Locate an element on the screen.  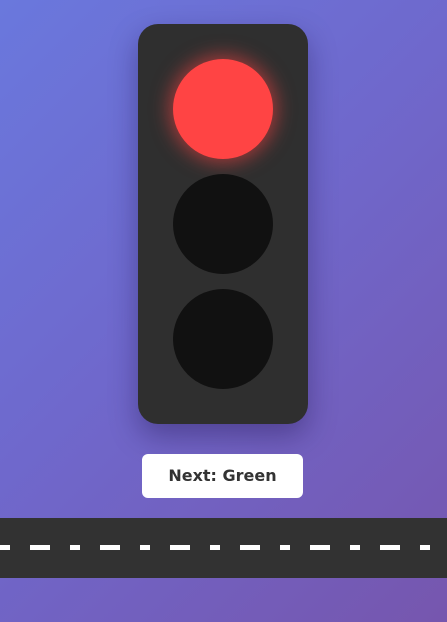
red-light is located at coordinates (223, 109).